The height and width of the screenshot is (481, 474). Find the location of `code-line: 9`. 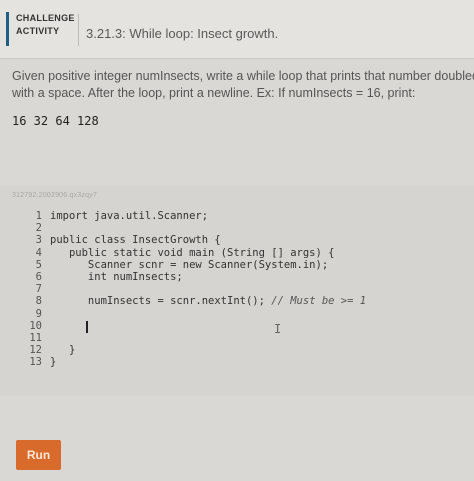

code-line: 9 is located at coordinates (183, 314).